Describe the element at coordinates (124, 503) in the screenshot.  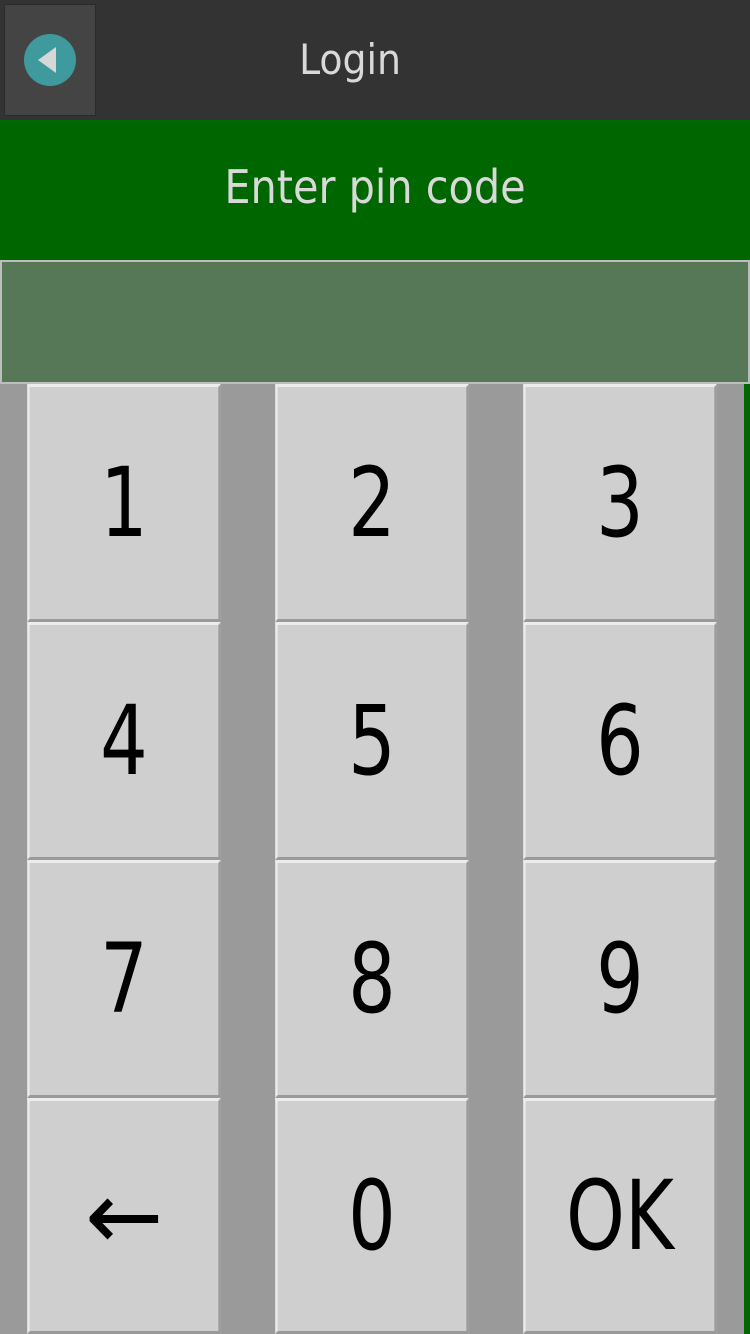
I see `key-1: 1` at that location.